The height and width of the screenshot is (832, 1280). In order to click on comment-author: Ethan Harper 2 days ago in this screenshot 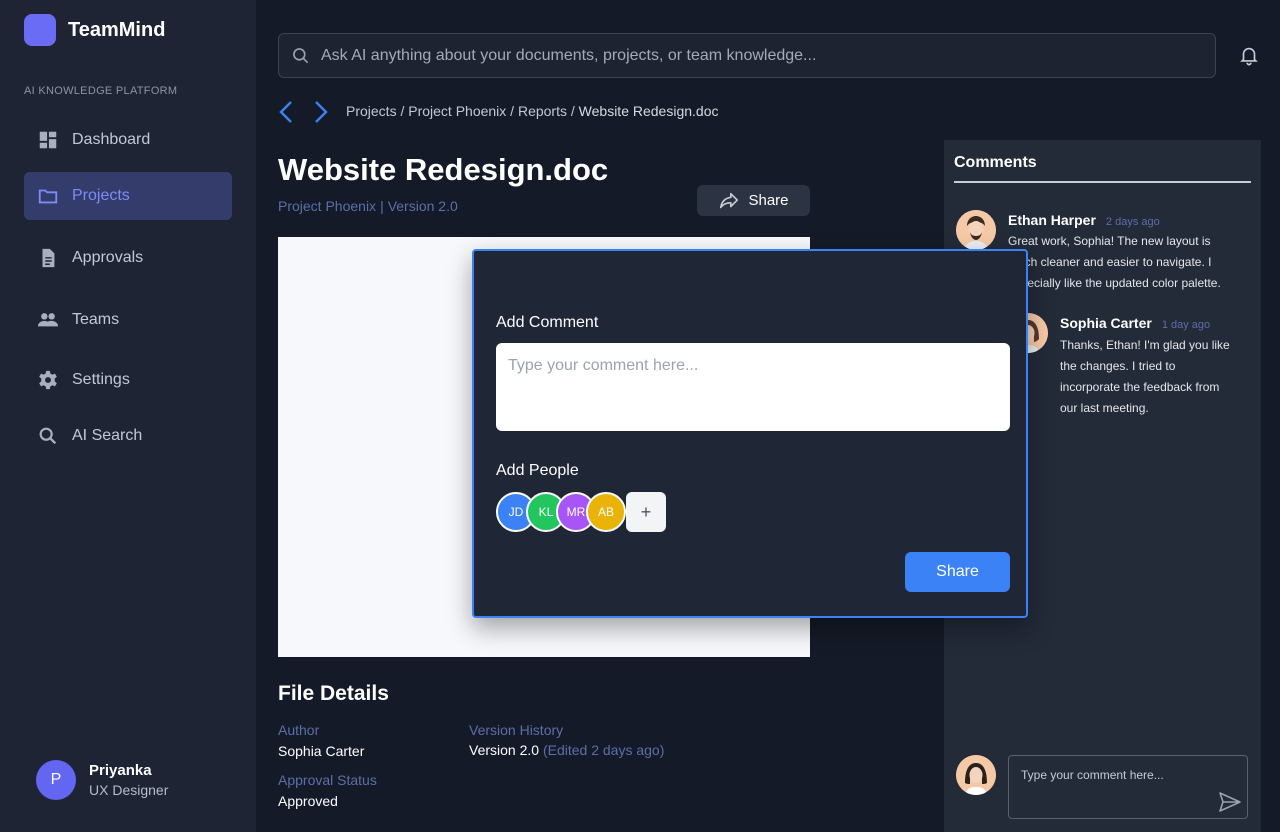, I will do `click(1084, 220)`.